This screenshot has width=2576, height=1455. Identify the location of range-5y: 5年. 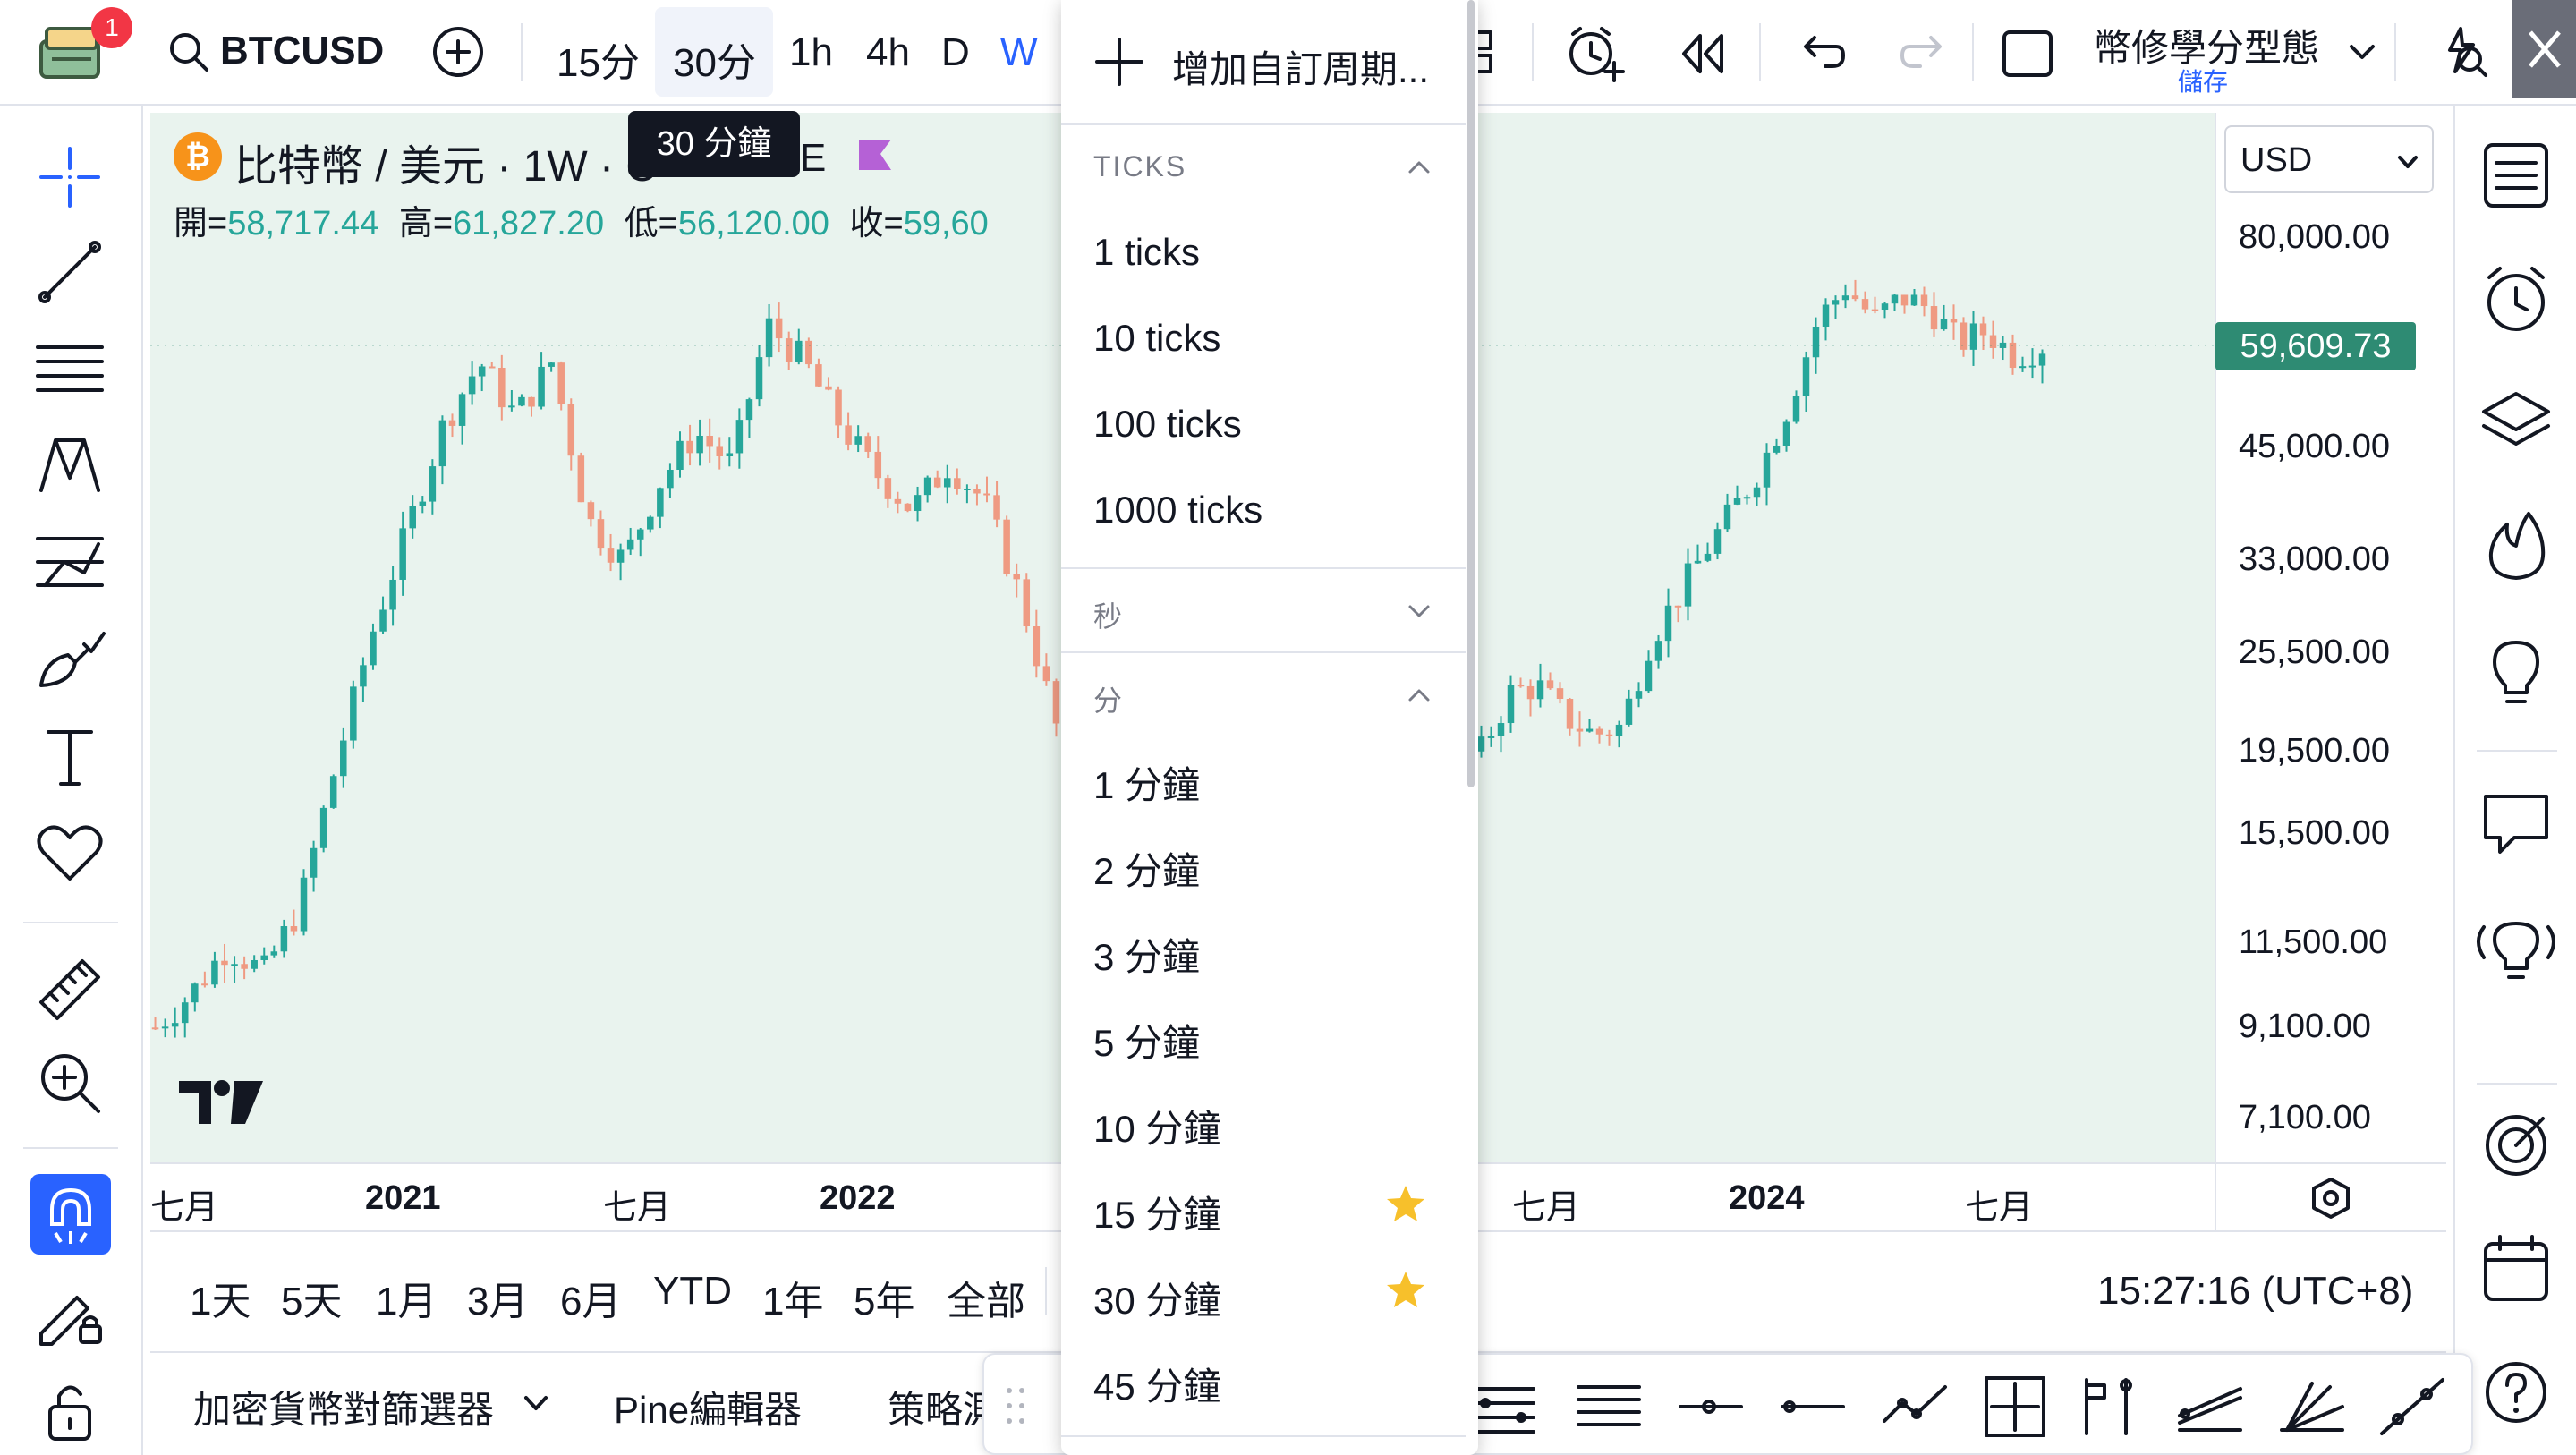
(884, 1297).